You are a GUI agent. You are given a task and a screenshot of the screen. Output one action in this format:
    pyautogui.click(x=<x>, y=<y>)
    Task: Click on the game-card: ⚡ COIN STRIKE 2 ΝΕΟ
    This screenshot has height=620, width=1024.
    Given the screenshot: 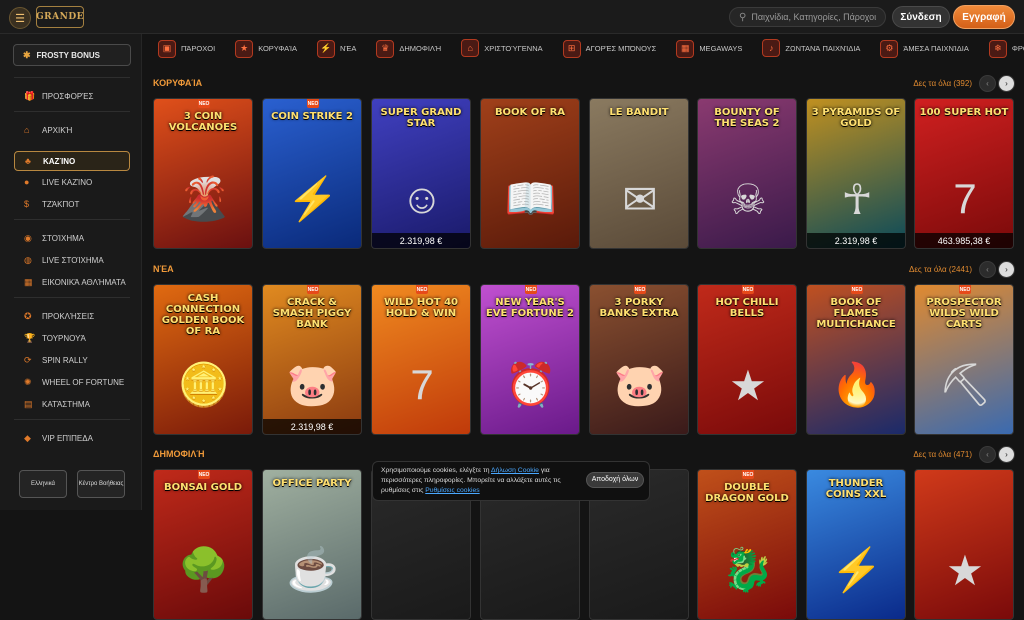 What is the action you would take?
    pyautogui.click(x=312, y=173)
    